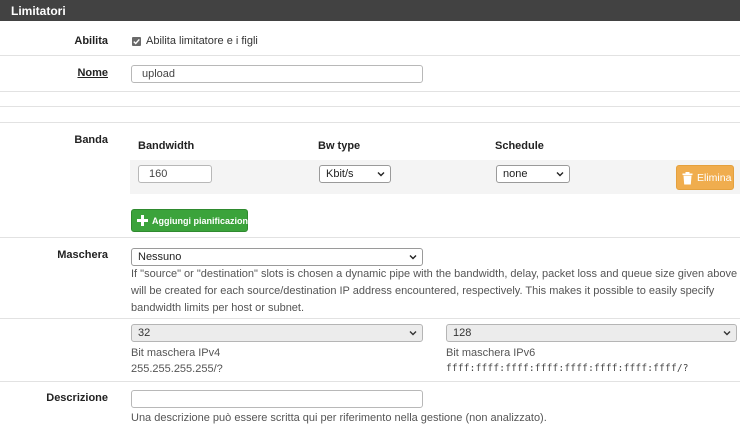 The width and height of the screenshot is (740, 438). Describe the element at coordinates (91, 140) in the screenshot. I see `bandwidth-label: Banda` at that location.